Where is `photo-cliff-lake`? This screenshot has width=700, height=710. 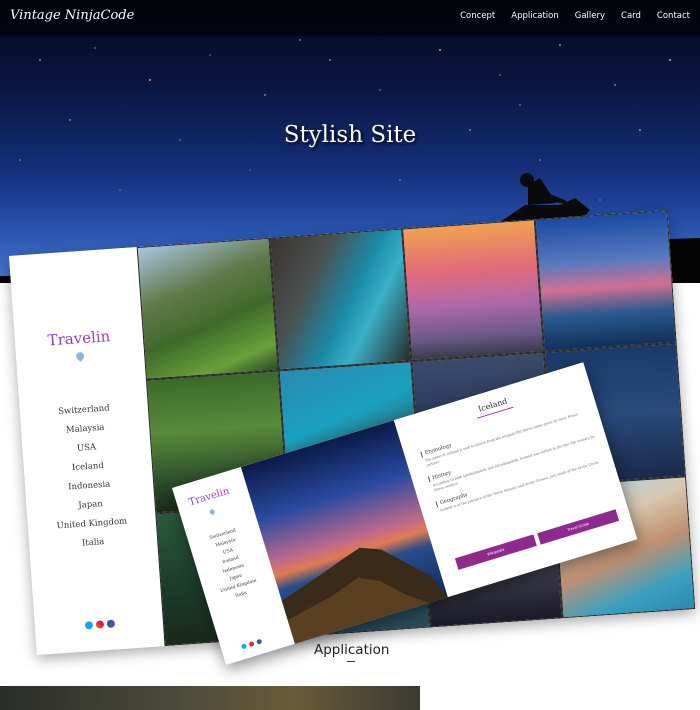
photo-cliff-lake is located at coordinates (605, 281).